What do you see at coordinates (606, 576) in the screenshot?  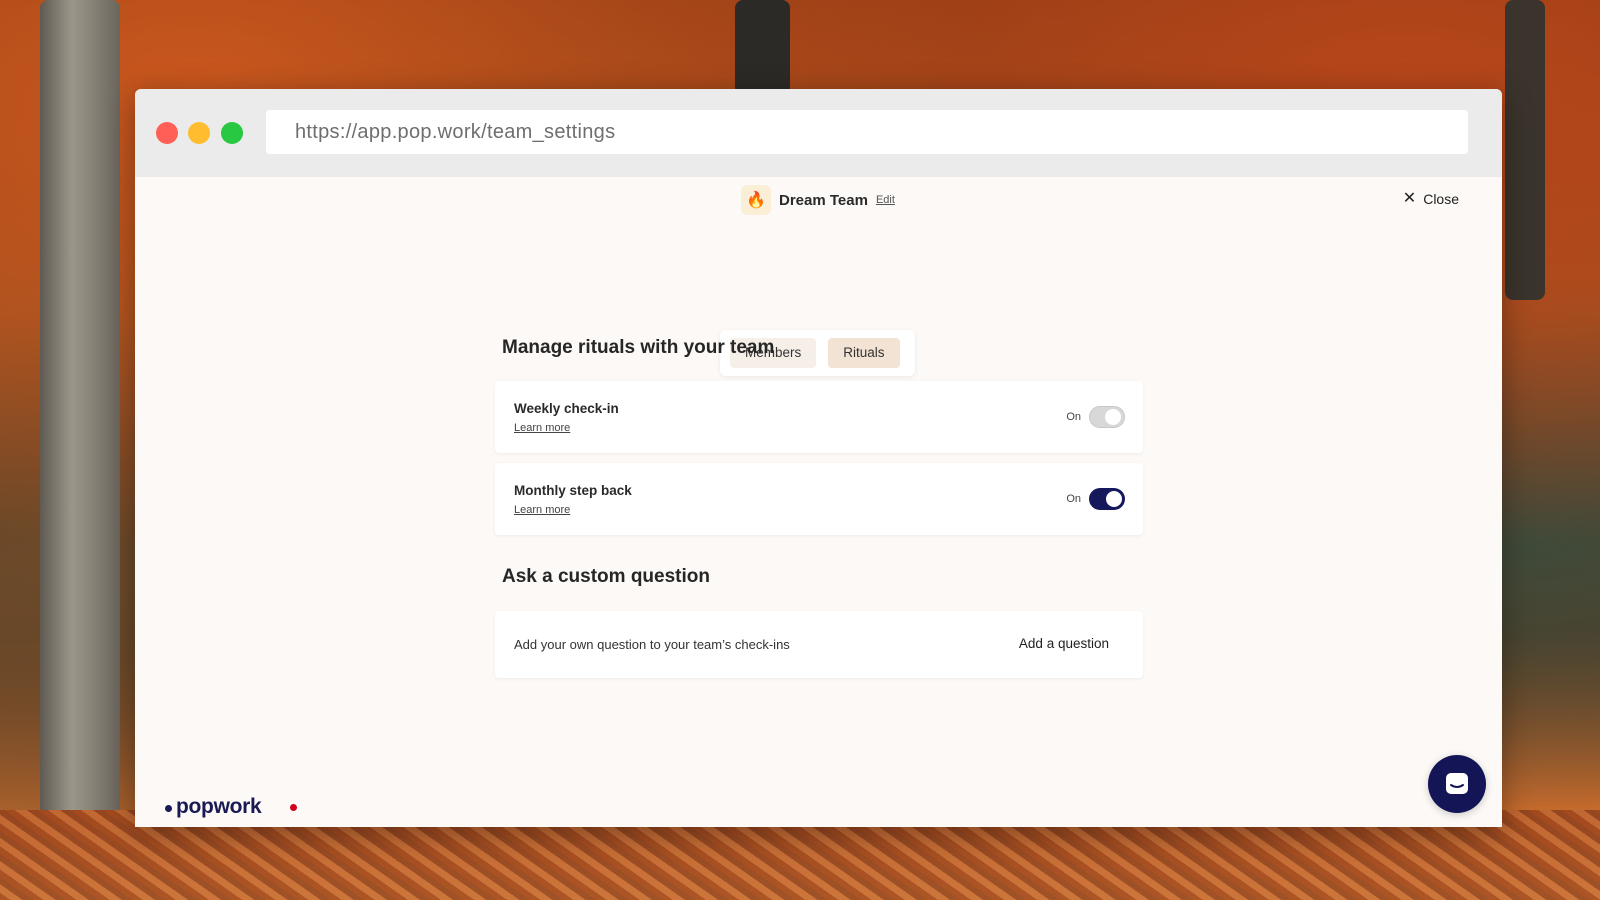 I see `custom-question-section-title: Ask a custom question` at bounding box center [606, 576].